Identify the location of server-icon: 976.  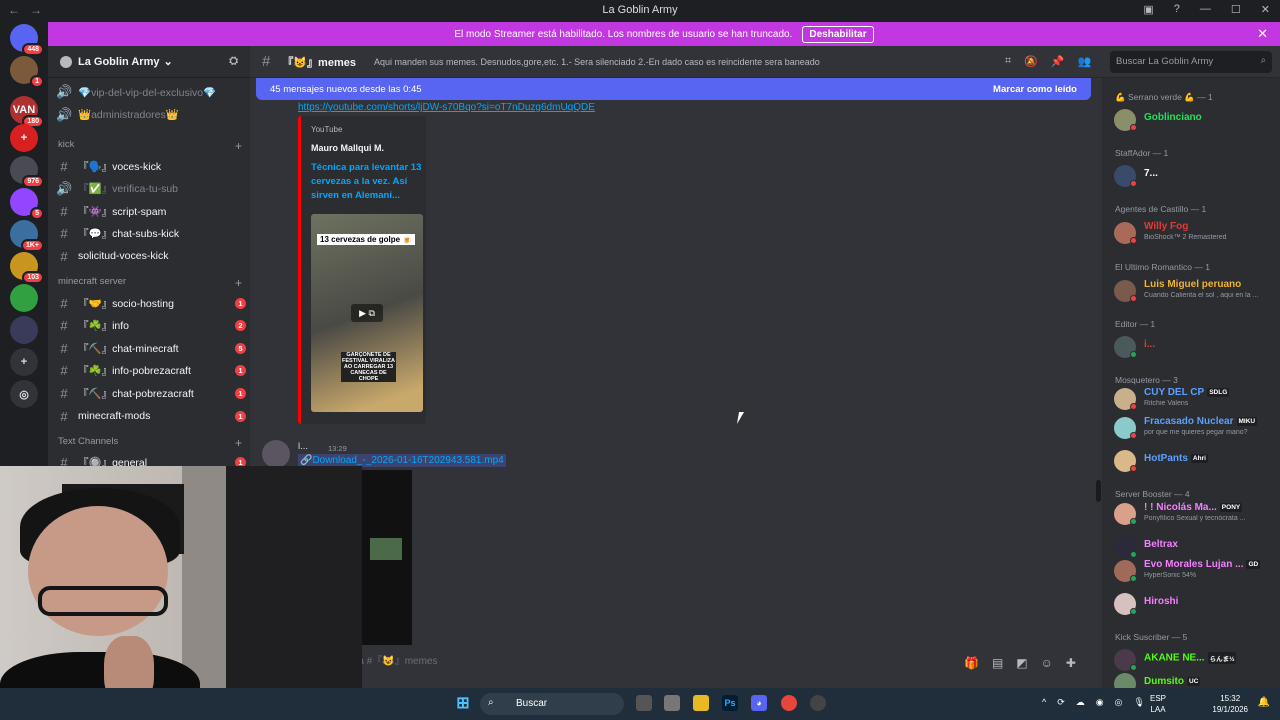
(27, 172).